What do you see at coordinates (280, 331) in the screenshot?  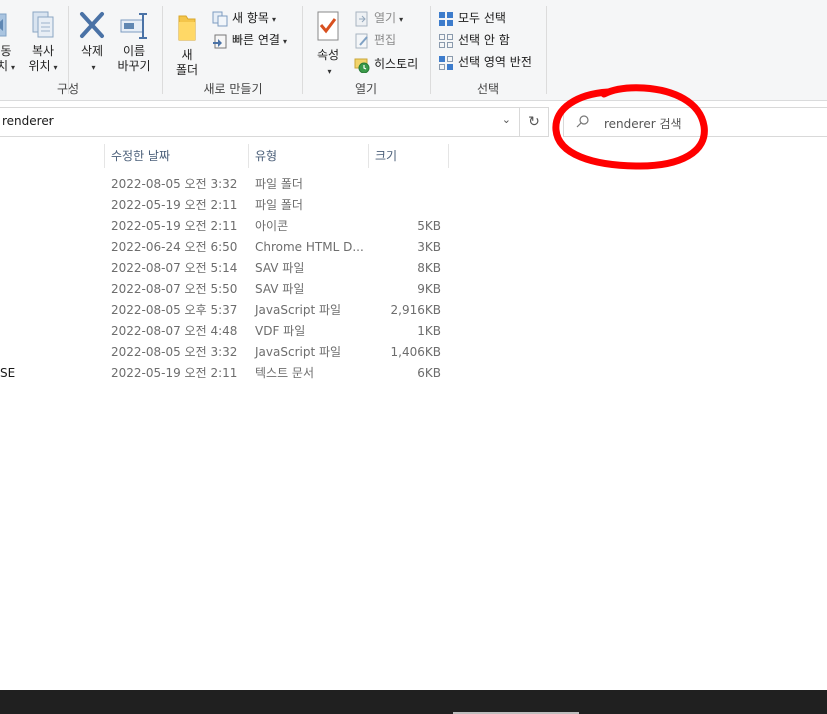 I see `file-type: VDF 파일` at bounding box center [280, 331].